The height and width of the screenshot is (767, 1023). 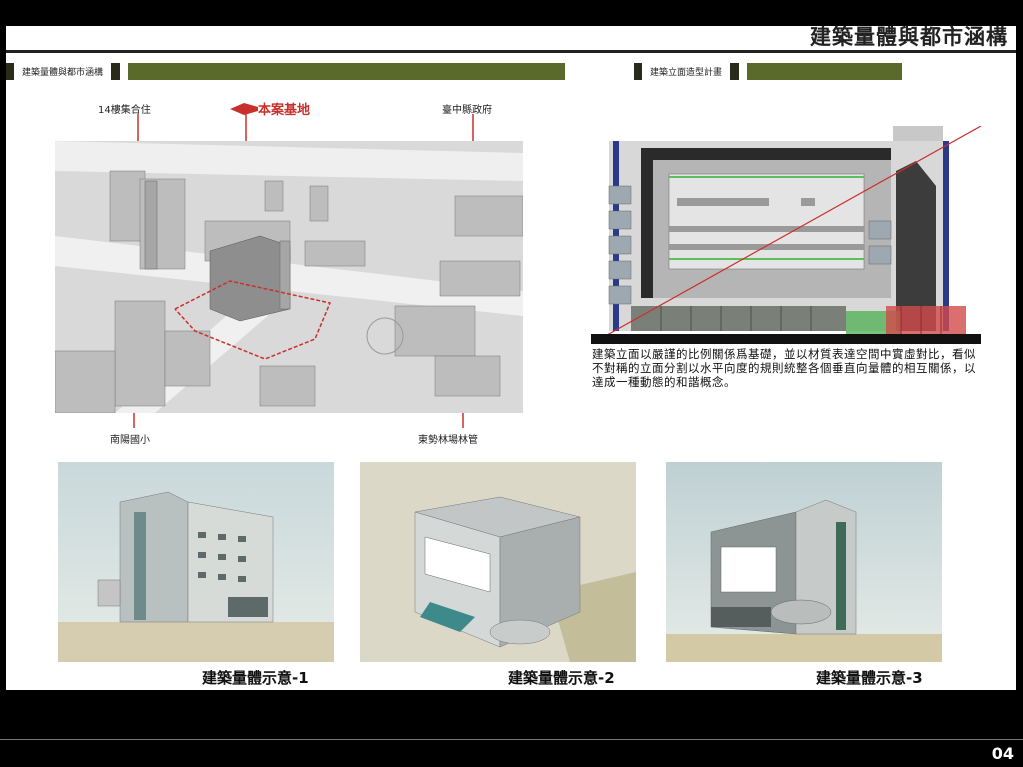 What do you see at coordinates (786, 235) in the screenshot?
I see `elevation-drawing` at bounding box center [786, 235].